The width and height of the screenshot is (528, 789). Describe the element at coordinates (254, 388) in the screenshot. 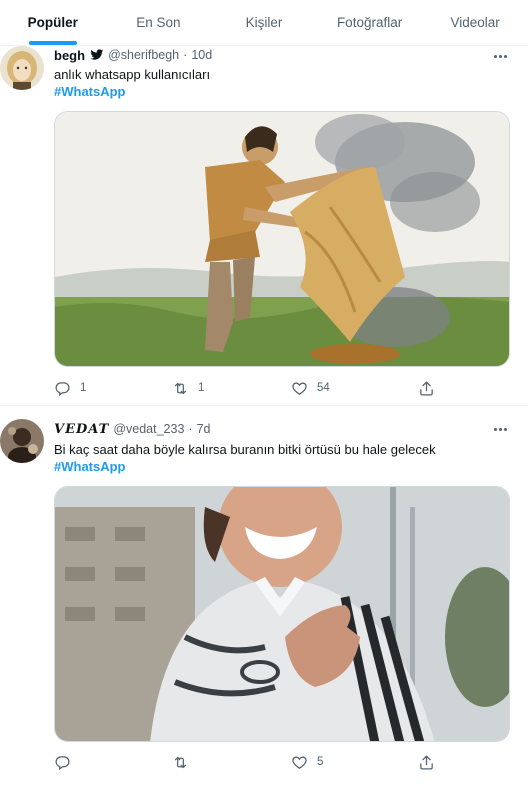

I see `tweet-actions: 1 1 54` at that location.